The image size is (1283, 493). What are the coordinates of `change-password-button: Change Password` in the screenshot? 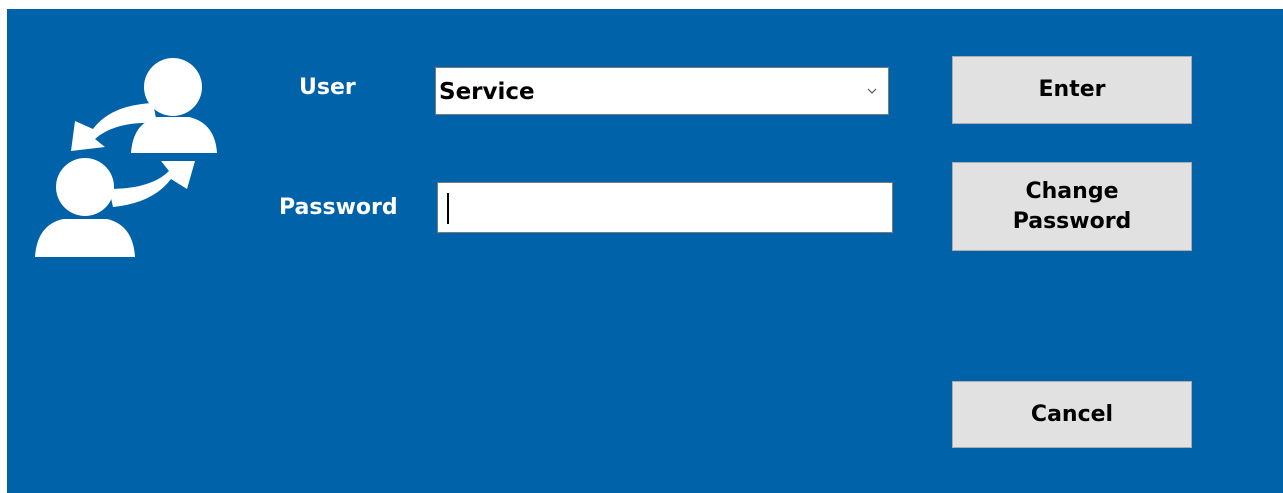 It's located at (1072, 206).